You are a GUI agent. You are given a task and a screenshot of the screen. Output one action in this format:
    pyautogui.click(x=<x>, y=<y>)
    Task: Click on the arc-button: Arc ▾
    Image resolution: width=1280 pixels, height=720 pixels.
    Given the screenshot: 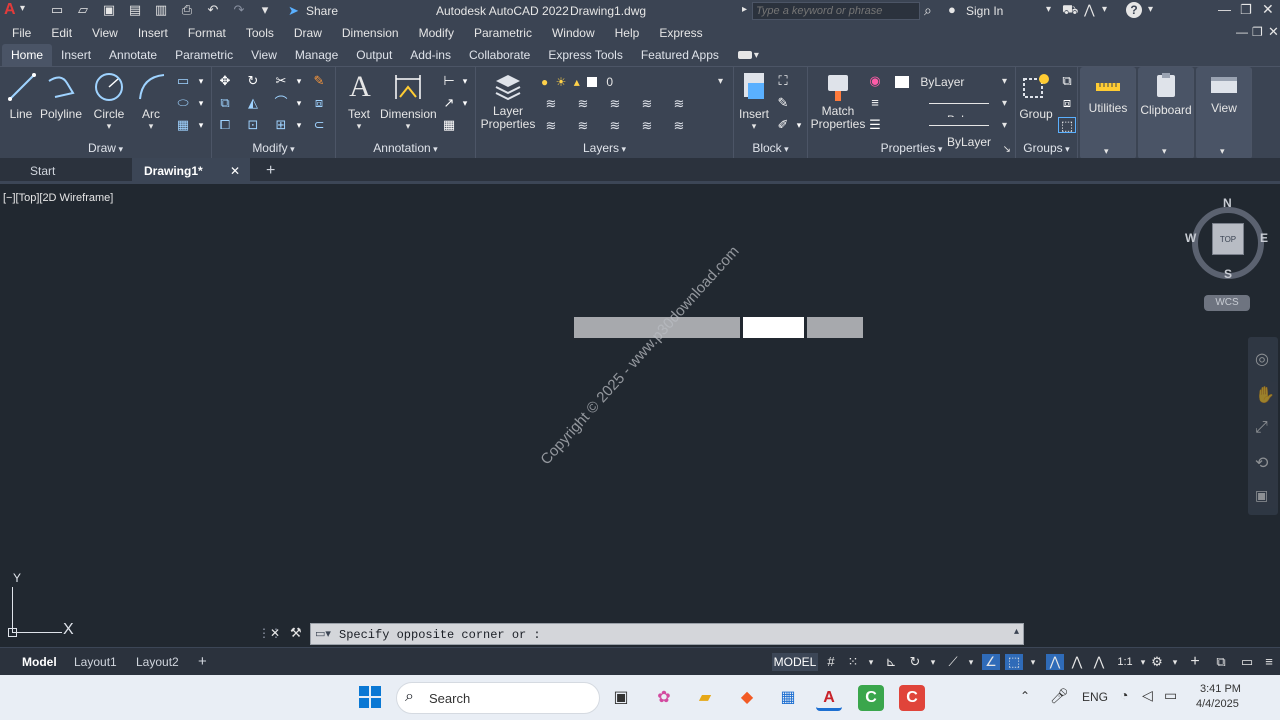 What is the action you would take?
    pyautogui.click(x=151, y=101)
    